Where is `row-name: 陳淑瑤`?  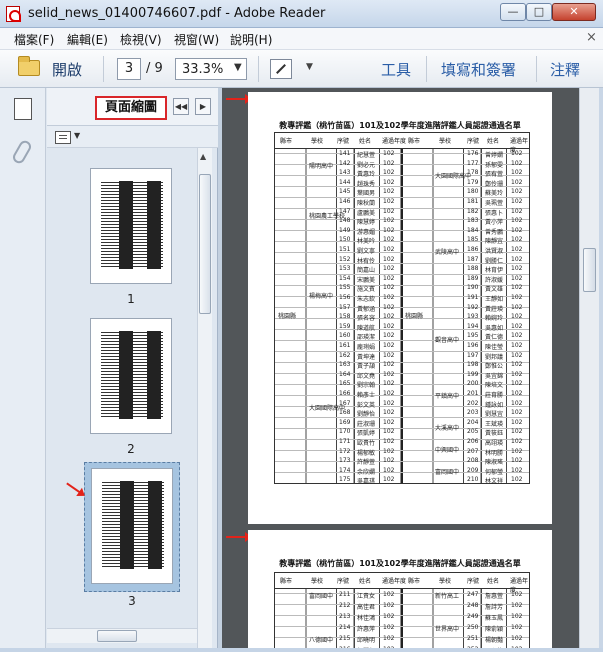
row-name: 陳淑瑤 is located at coordinates (494, 463).